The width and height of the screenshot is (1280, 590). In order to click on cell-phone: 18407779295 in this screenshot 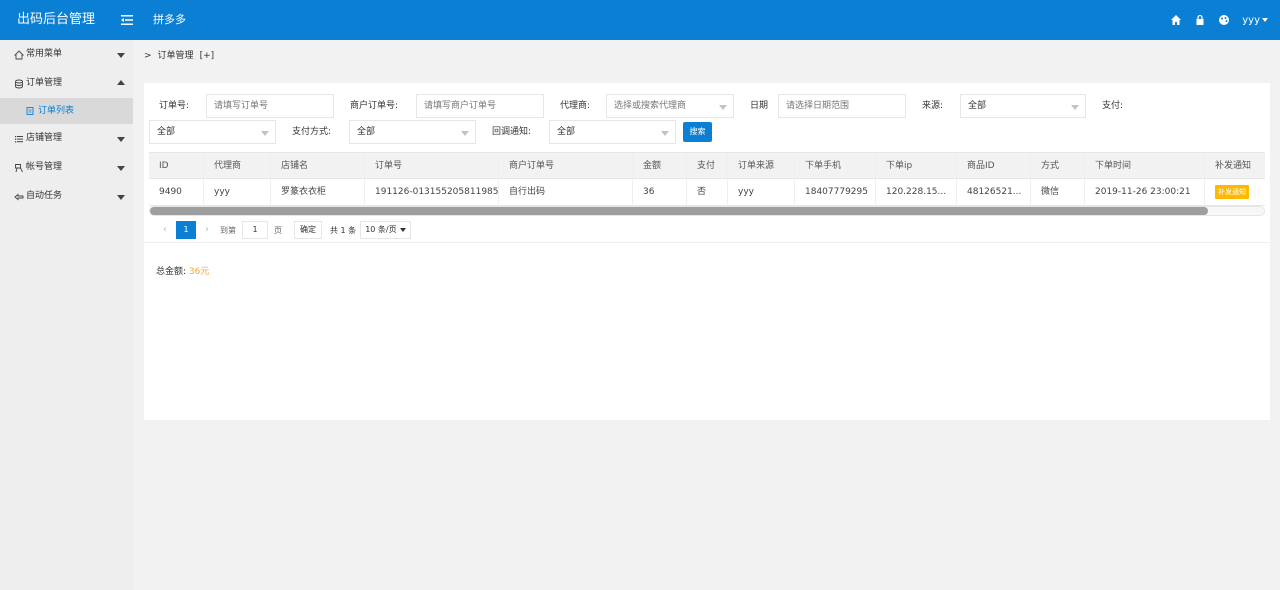, I will do `click(835, 192)`.